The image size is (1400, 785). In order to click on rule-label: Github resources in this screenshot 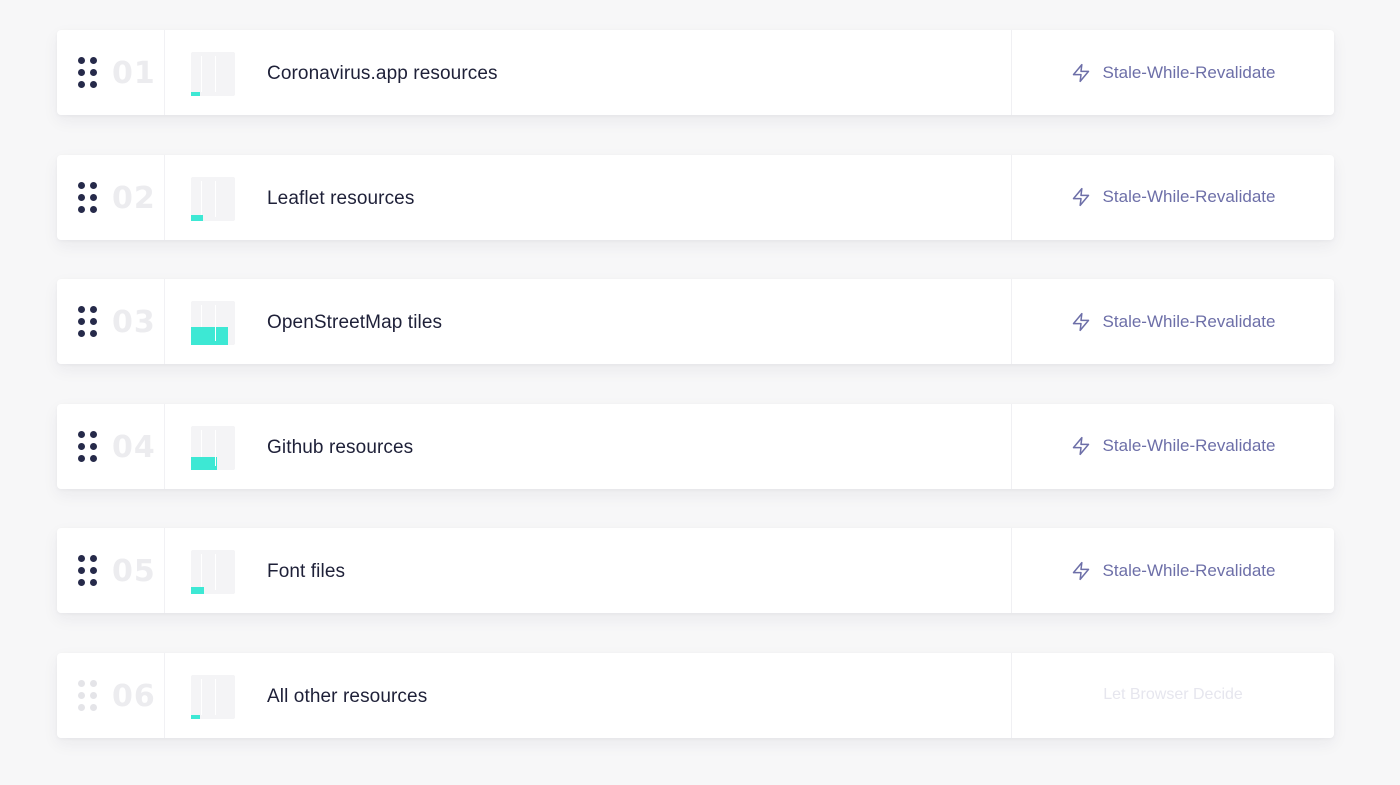, I will do `click(340, 447)`.